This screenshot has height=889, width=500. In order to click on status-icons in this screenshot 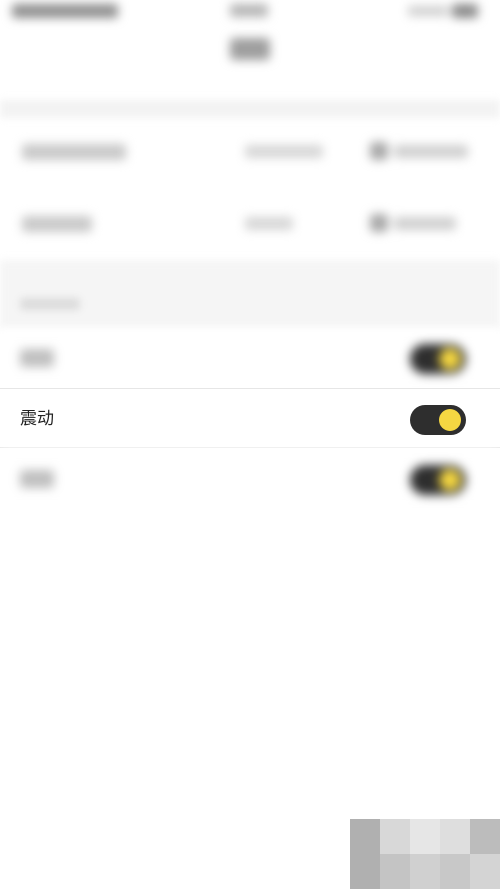, I will do `click(443, 11)`.